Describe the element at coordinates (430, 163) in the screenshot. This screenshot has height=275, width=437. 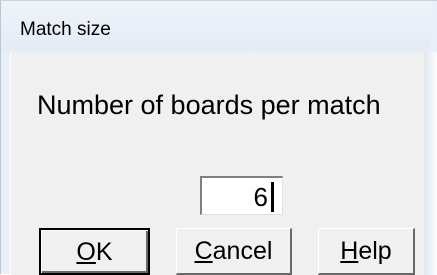
I see `window-edge` at that location.